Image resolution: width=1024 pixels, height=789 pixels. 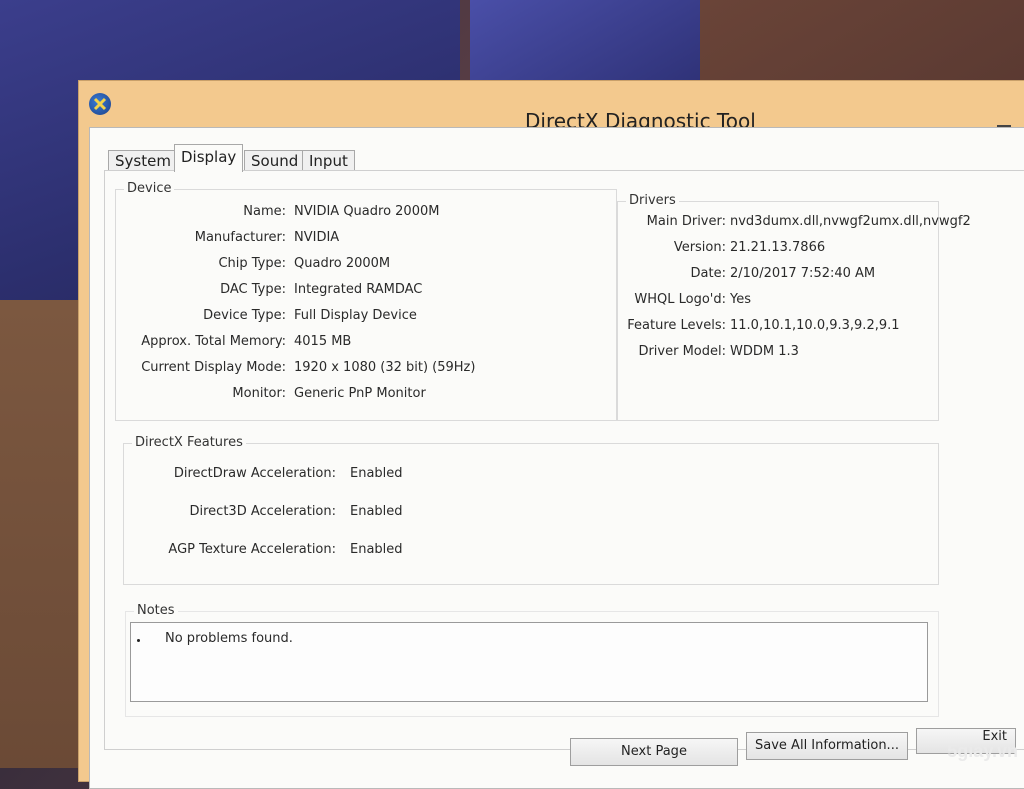 I want to click on field-value: 11.0,10.1,10.0,9.3,9.2,9.1, so click(x=815, y=325).